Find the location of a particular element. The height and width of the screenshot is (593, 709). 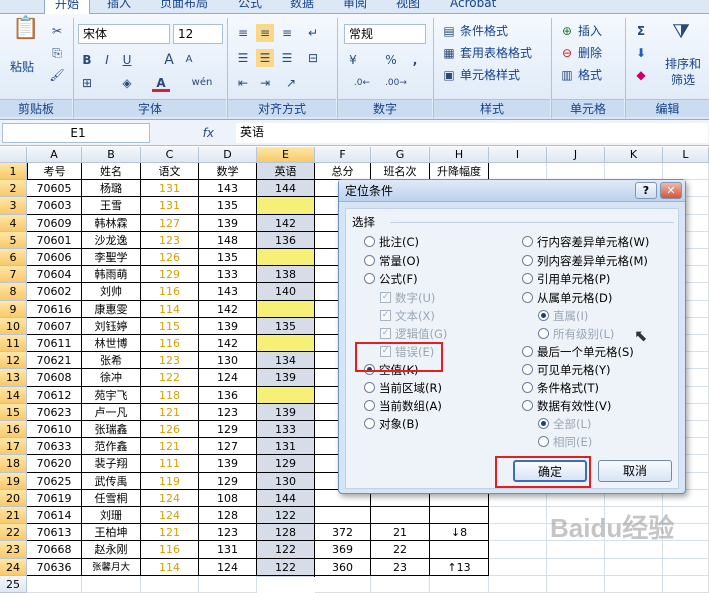

row-header: 12 is located at coordinates (13, 361).